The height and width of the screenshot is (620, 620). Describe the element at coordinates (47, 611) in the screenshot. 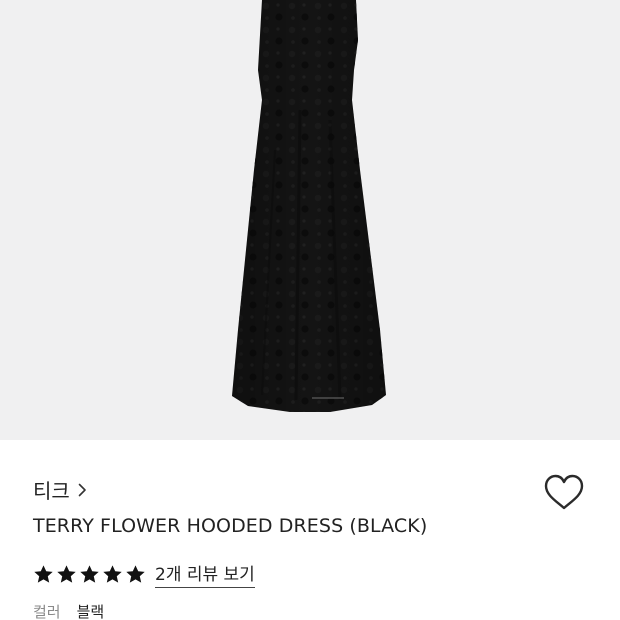

I see `color-label: 컬러` at that location.